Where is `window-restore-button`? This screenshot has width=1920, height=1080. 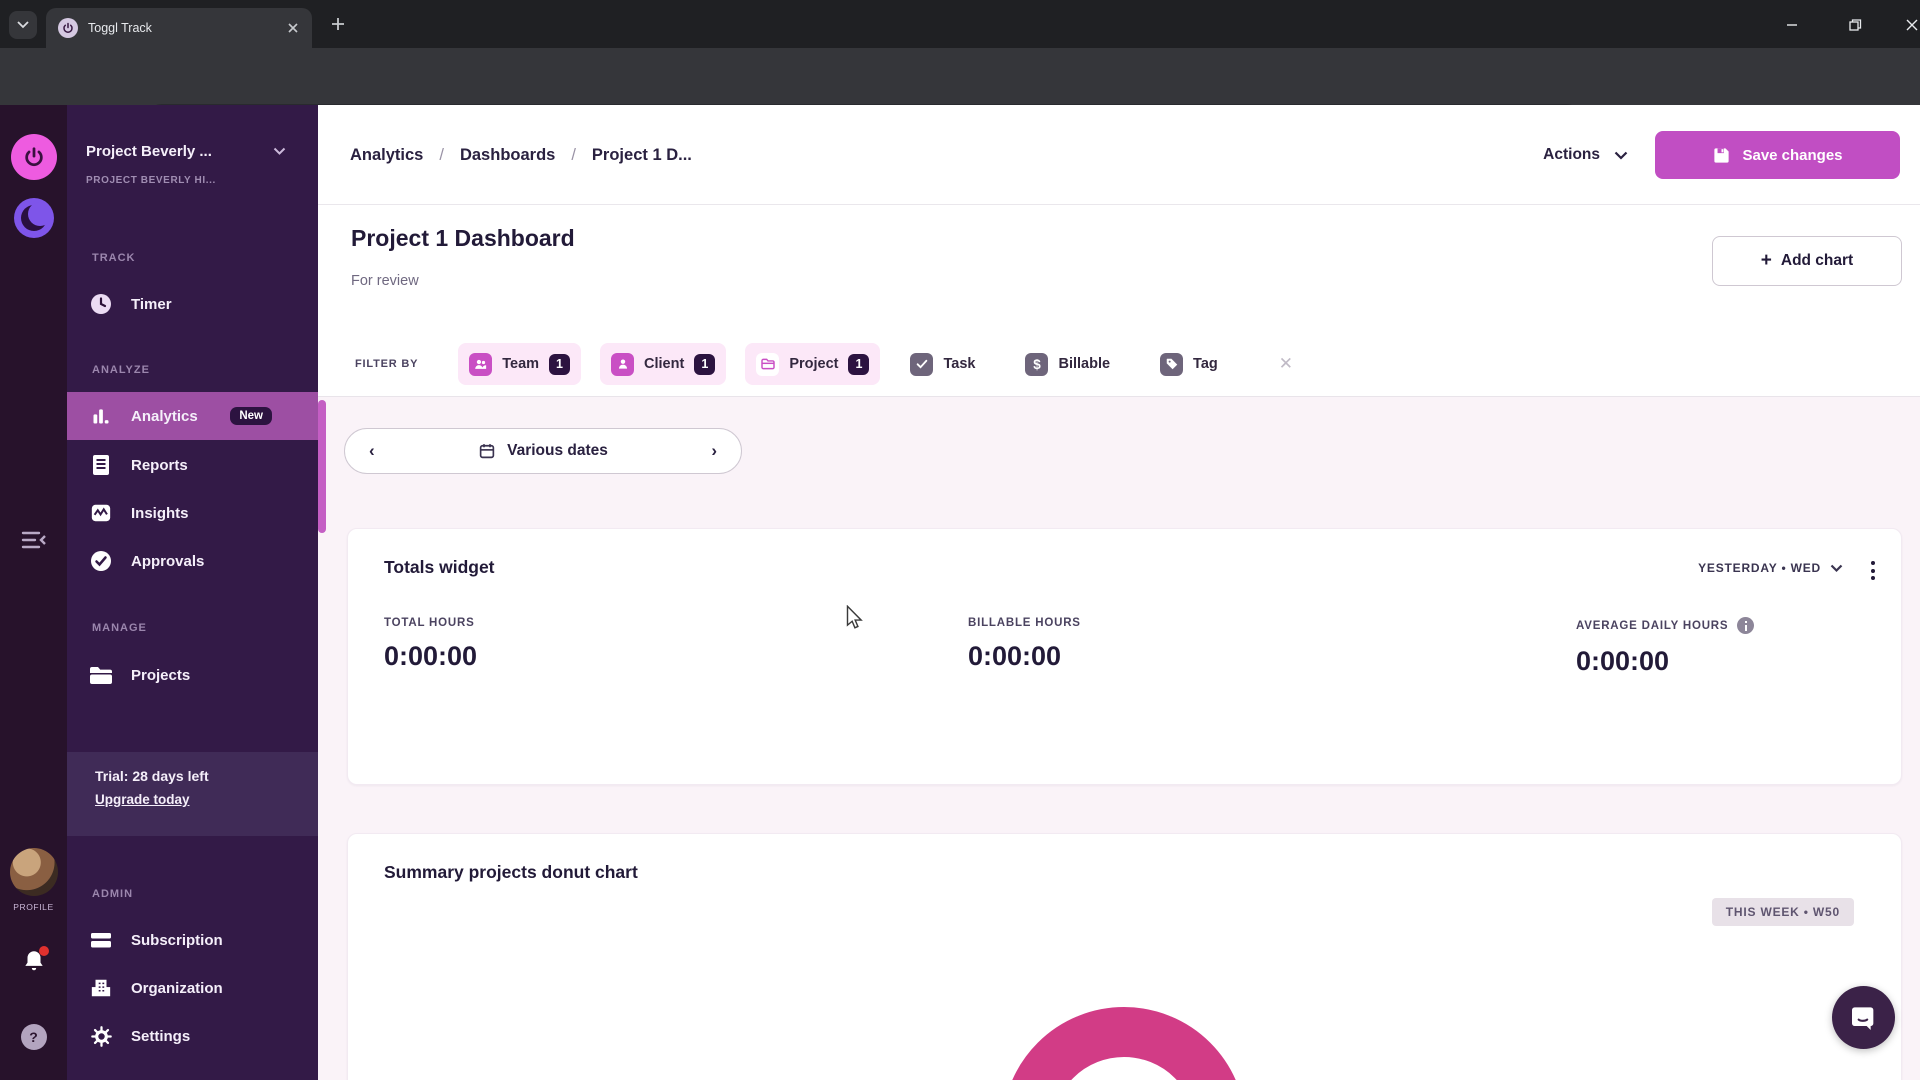 window-restore-button is located at coordinates (1855, 25).